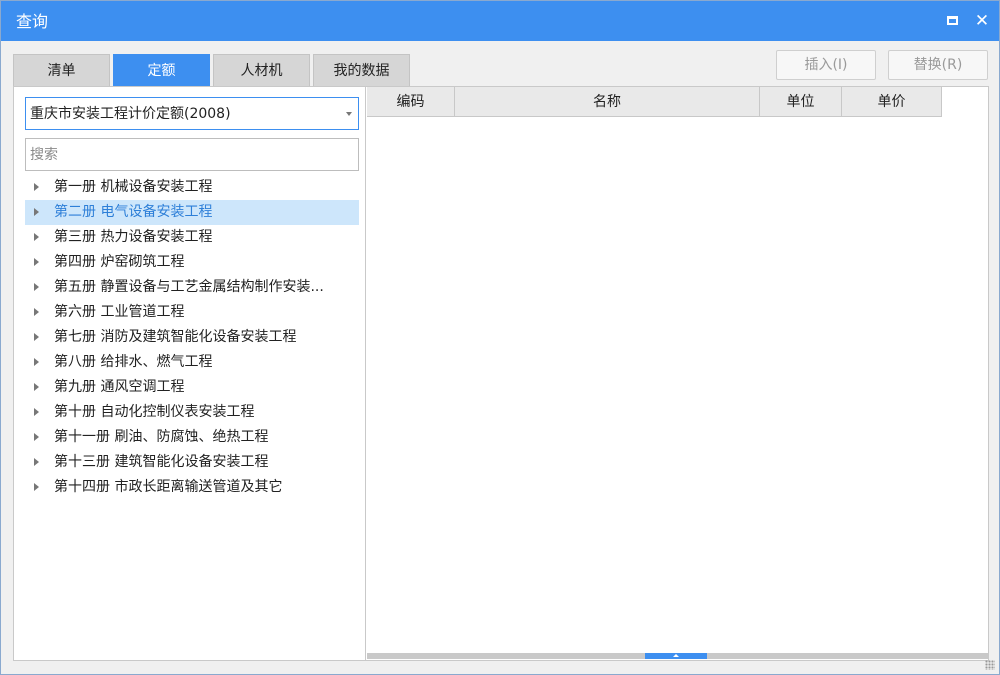 Image resolution: width=1000 pixels, height=675 pixels. What do you see at coordinates (119, 262) in the screenshot?
I see `tree-item-label: 第四册 炉窑砌筑工程` at bounding box center [119, 262].